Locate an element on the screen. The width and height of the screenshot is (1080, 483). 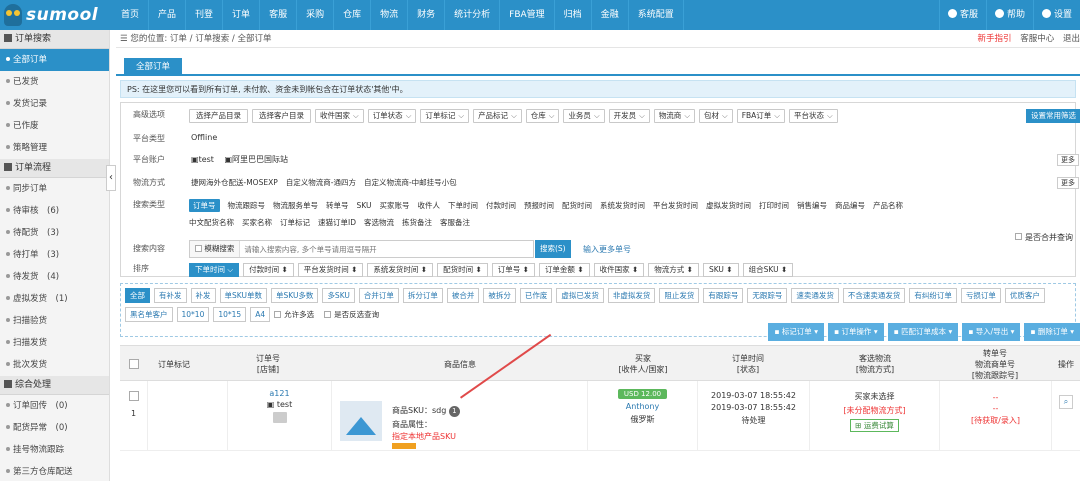
search-type-option: 产品名称 is located at coordinates (888, 205).